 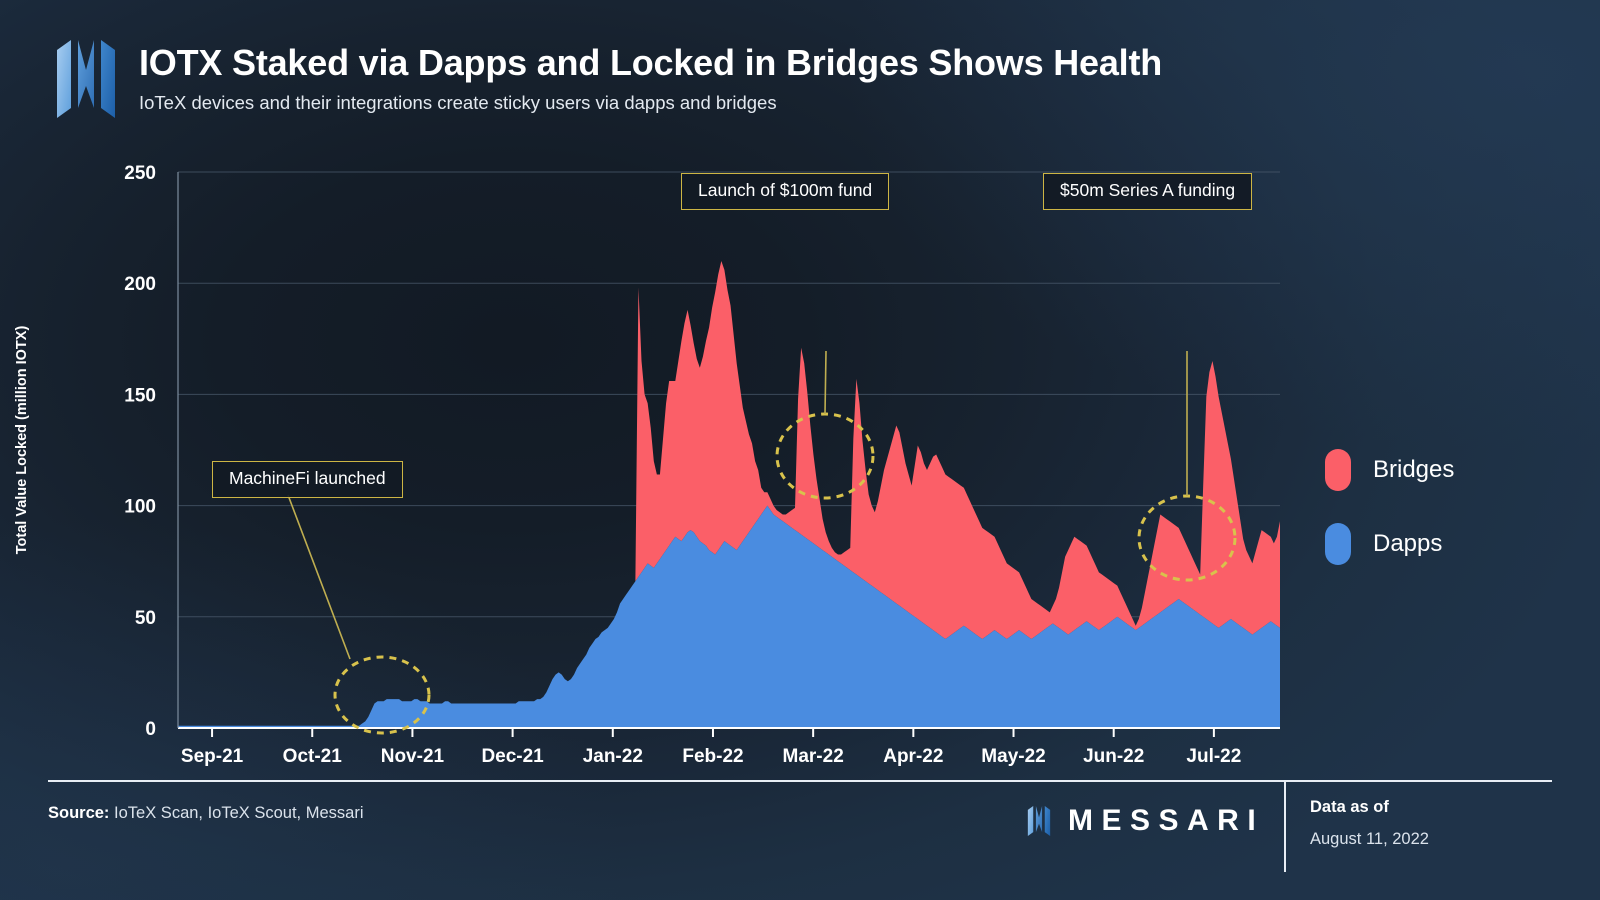 What do you see at coordinates (140, 451) in the screenshot?
I see `y-axis-ticks: 0 50 100 150 200 250` at bounding box center [140, 451].